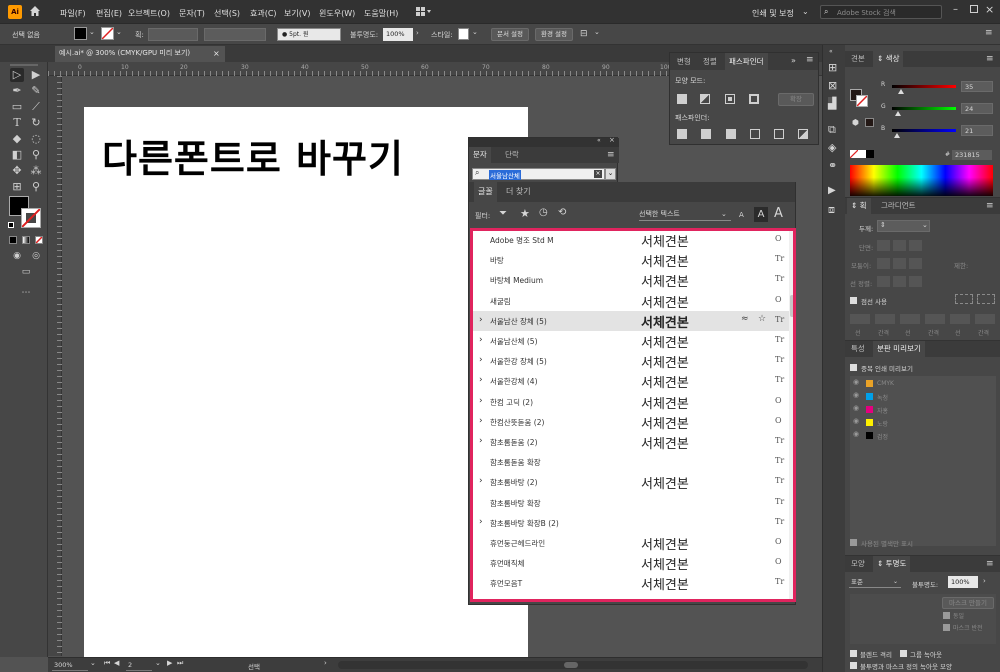 This screenshot has height=672, width=1000. Describe the element at coordinates (885, 319) in the screenshot. I see `gap-field` at that location.